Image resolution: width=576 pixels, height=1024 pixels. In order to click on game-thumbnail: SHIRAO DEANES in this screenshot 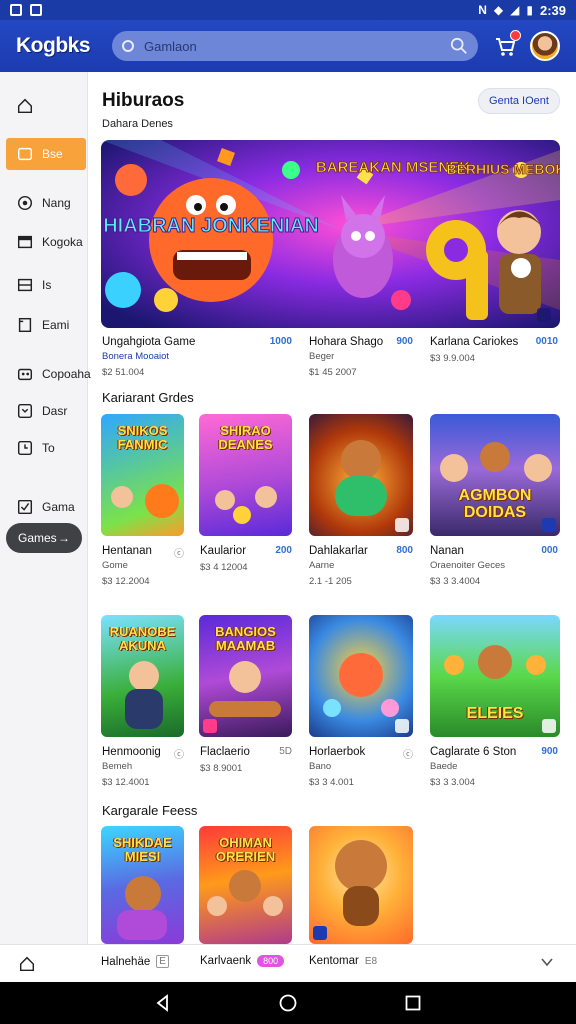, I will do `click(245, 475)`.